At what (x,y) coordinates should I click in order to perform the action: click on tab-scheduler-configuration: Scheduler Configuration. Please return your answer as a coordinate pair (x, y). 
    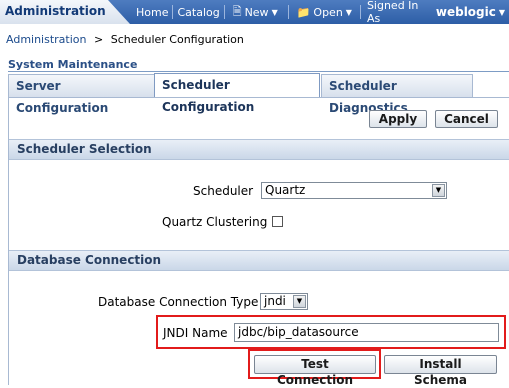
    Looking at the image, I should click on (237, 93).